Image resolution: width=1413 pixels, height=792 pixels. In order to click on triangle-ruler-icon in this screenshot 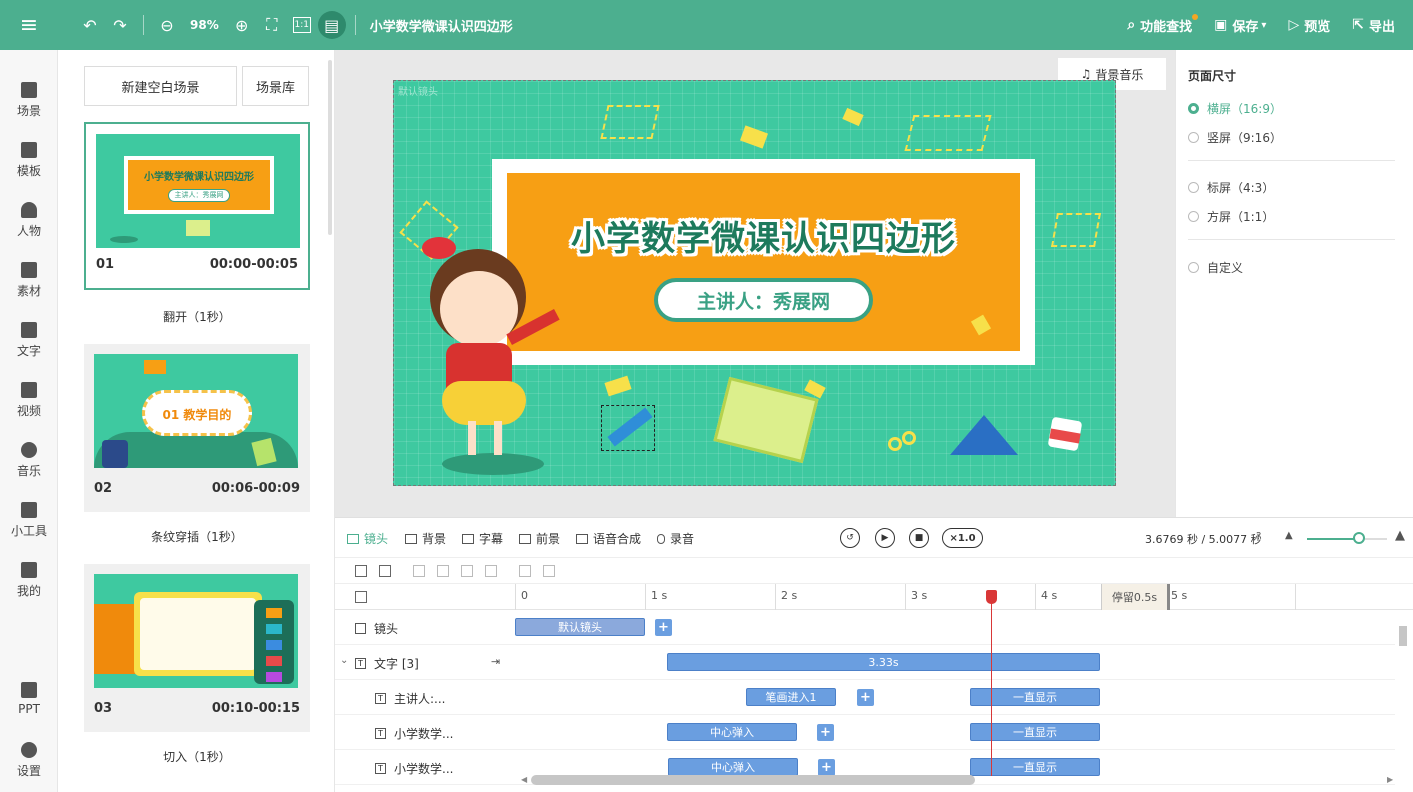, I will do `click(984, 435)`.